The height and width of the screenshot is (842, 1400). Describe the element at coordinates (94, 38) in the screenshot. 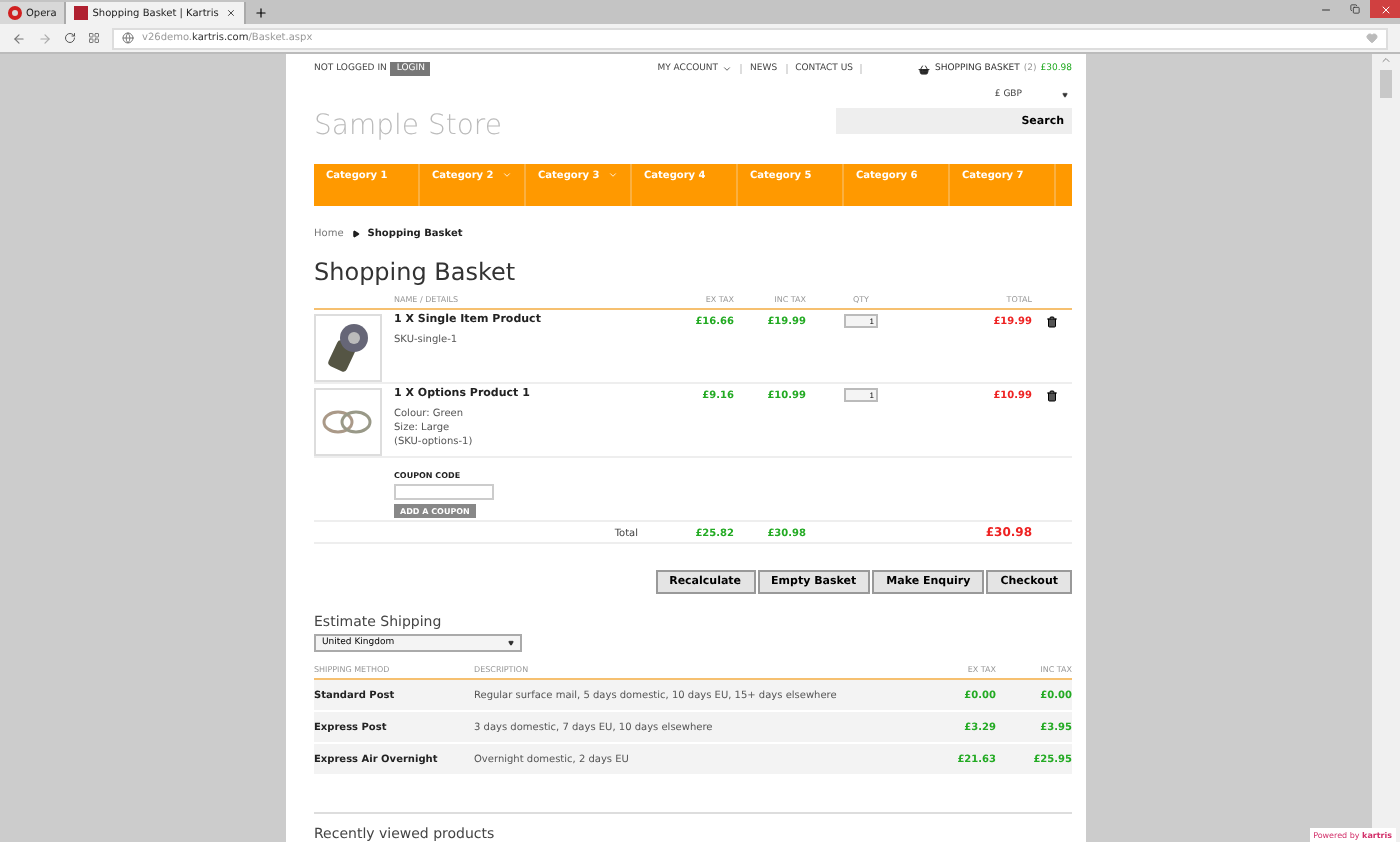

I see `grid-icon` at that location.